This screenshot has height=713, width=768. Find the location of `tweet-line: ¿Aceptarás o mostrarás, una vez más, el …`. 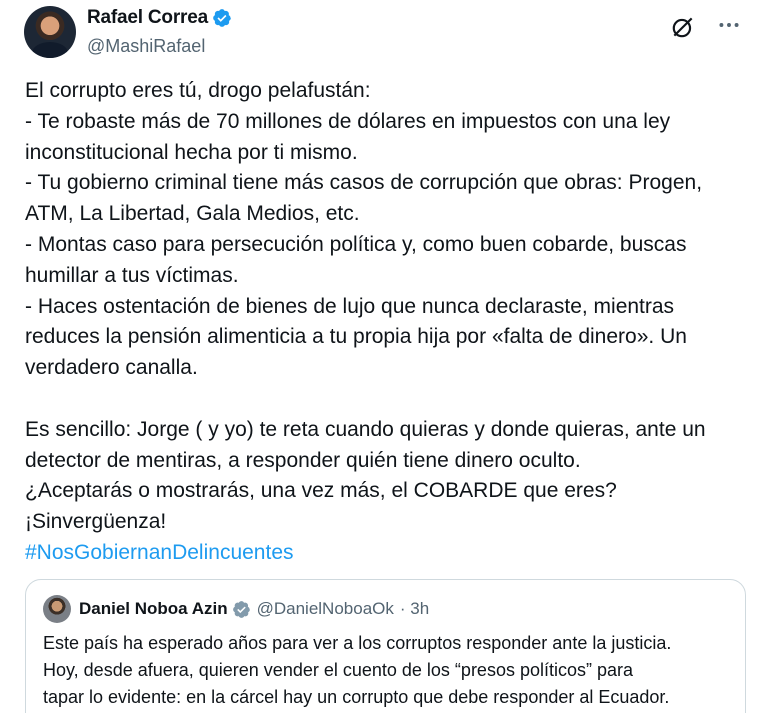

tweet-line: ¿Aceptarás o mostrarás, una vez más, el … is located at coordinates (321, 491).